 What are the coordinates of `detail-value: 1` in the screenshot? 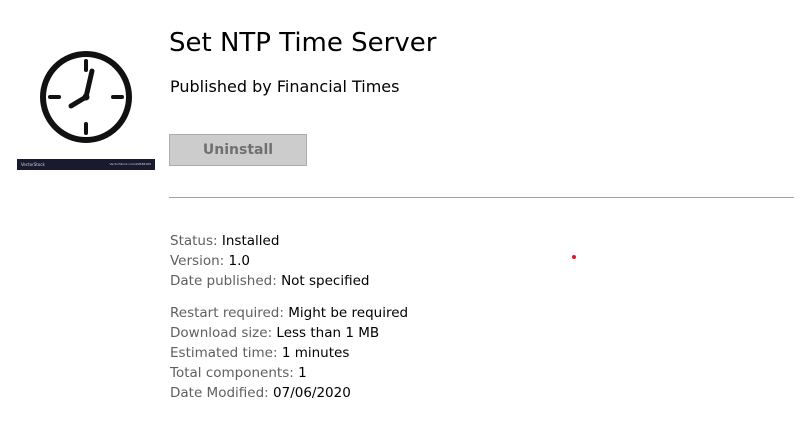 It's located at (302, 373).